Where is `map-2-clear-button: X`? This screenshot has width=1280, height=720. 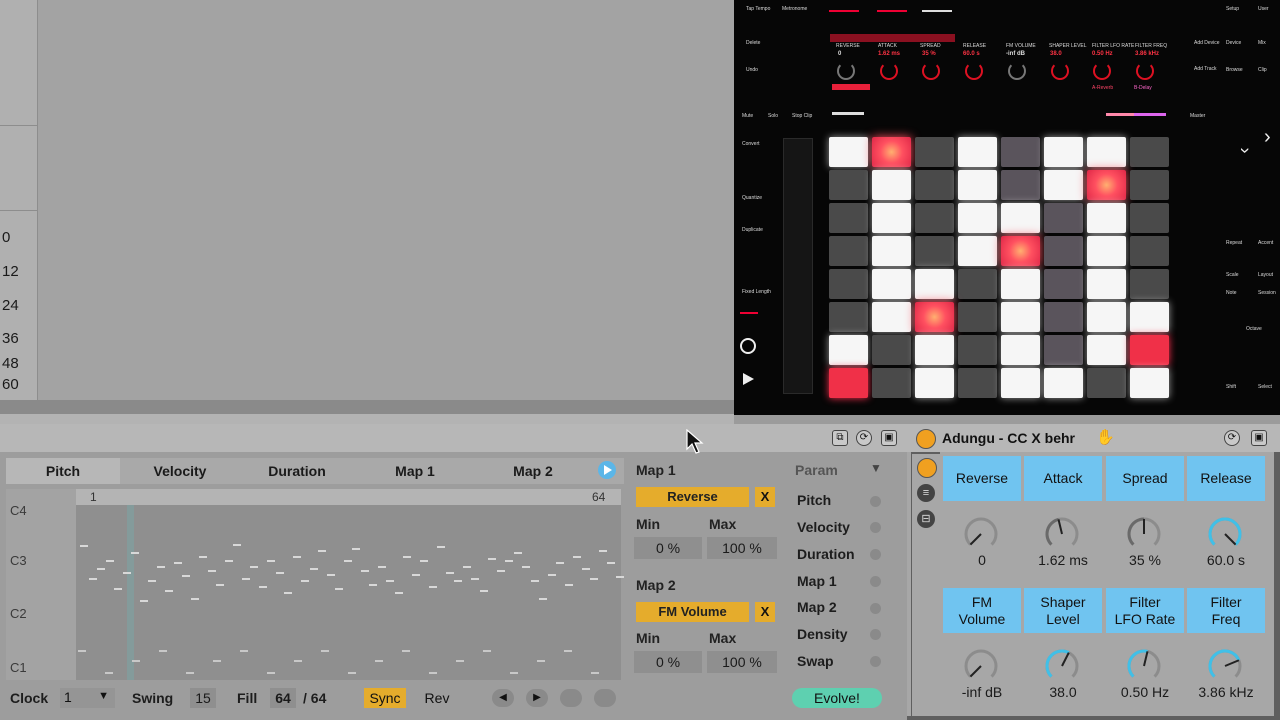 map-2-clear-button: X is located at coordinates (765, 612).